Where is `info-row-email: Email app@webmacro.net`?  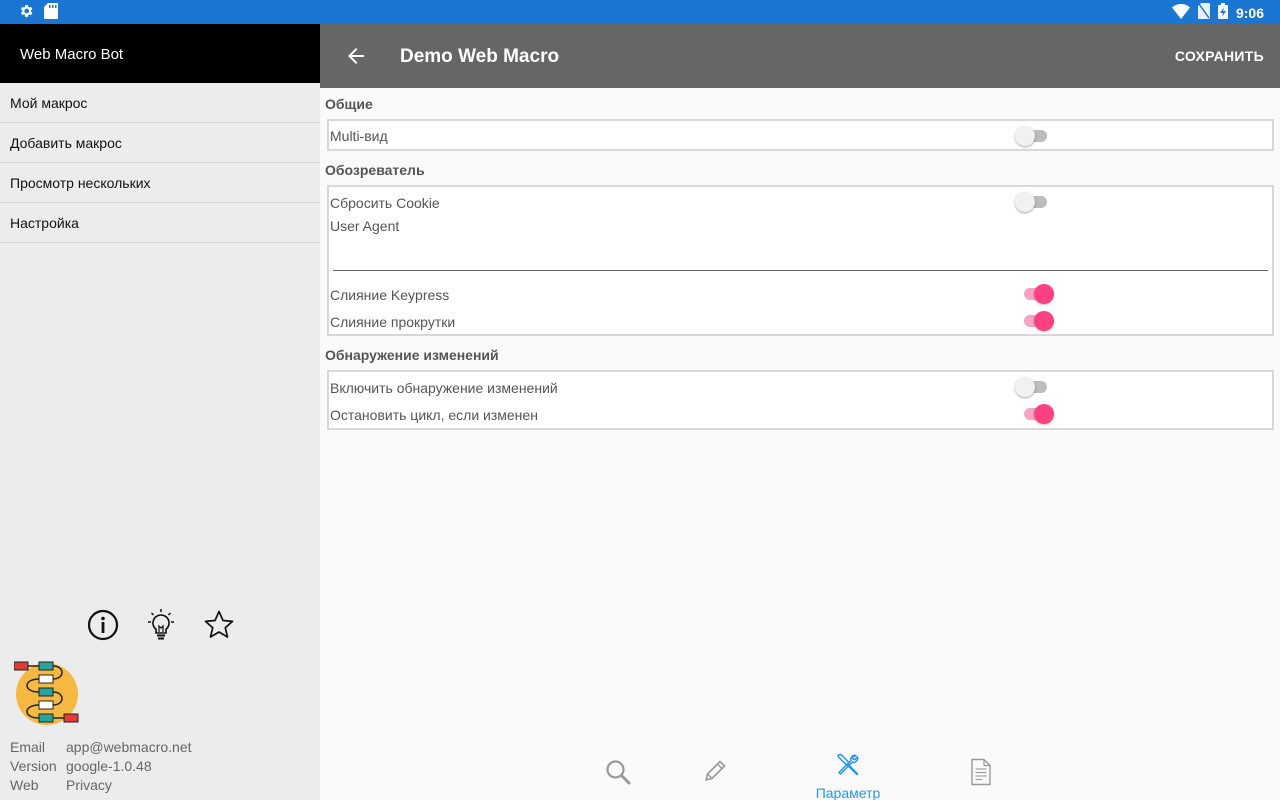
info-row-email: Email app@webmacro.net is located at coordinates (101, 747).